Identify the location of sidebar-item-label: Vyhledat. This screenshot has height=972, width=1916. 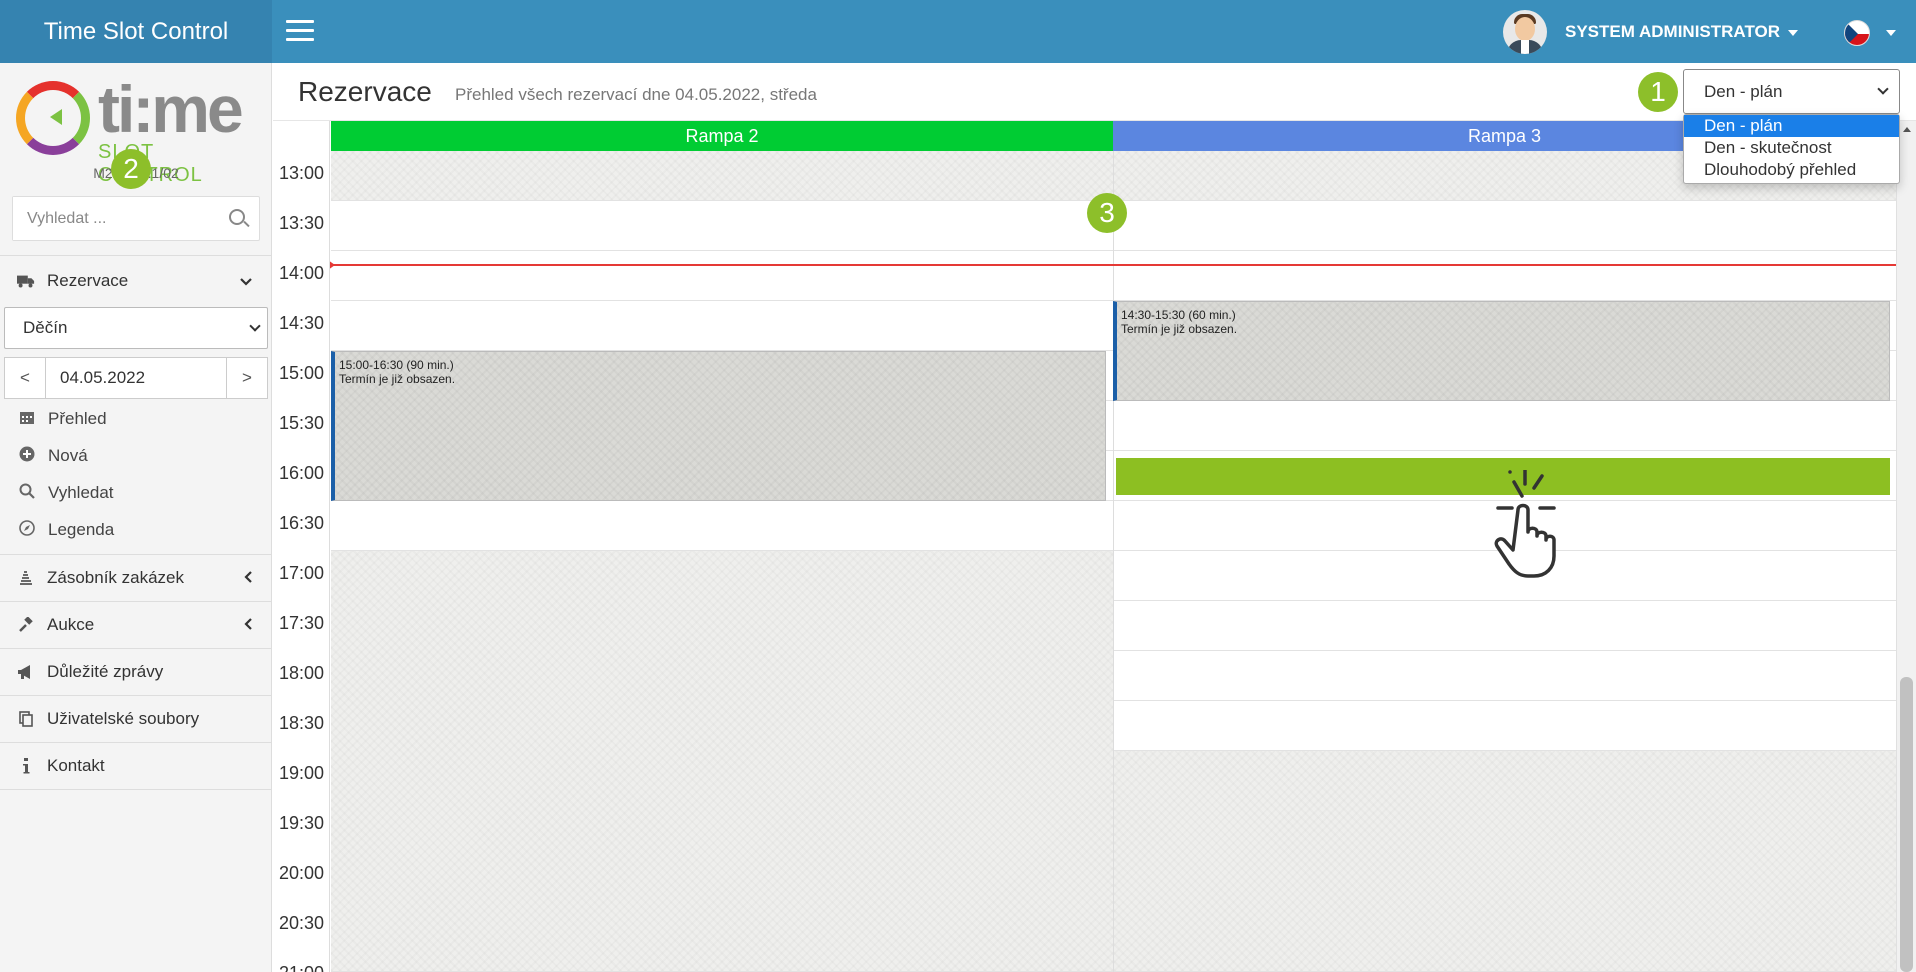
(81, 492).